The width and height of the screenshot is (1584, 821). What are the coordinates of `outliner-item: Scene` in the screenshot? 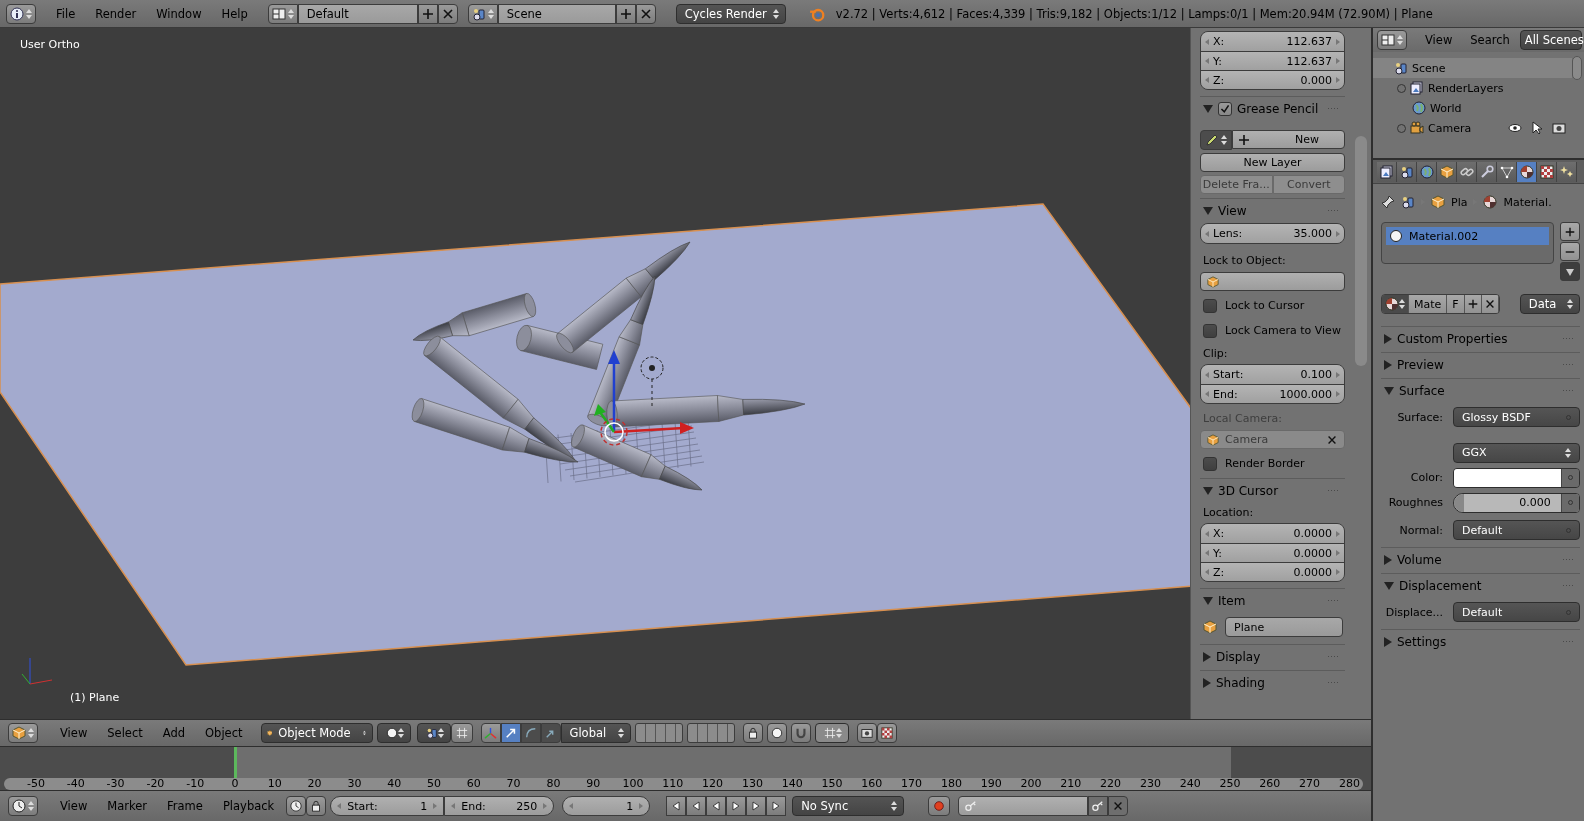 It's located at (1472, 68).